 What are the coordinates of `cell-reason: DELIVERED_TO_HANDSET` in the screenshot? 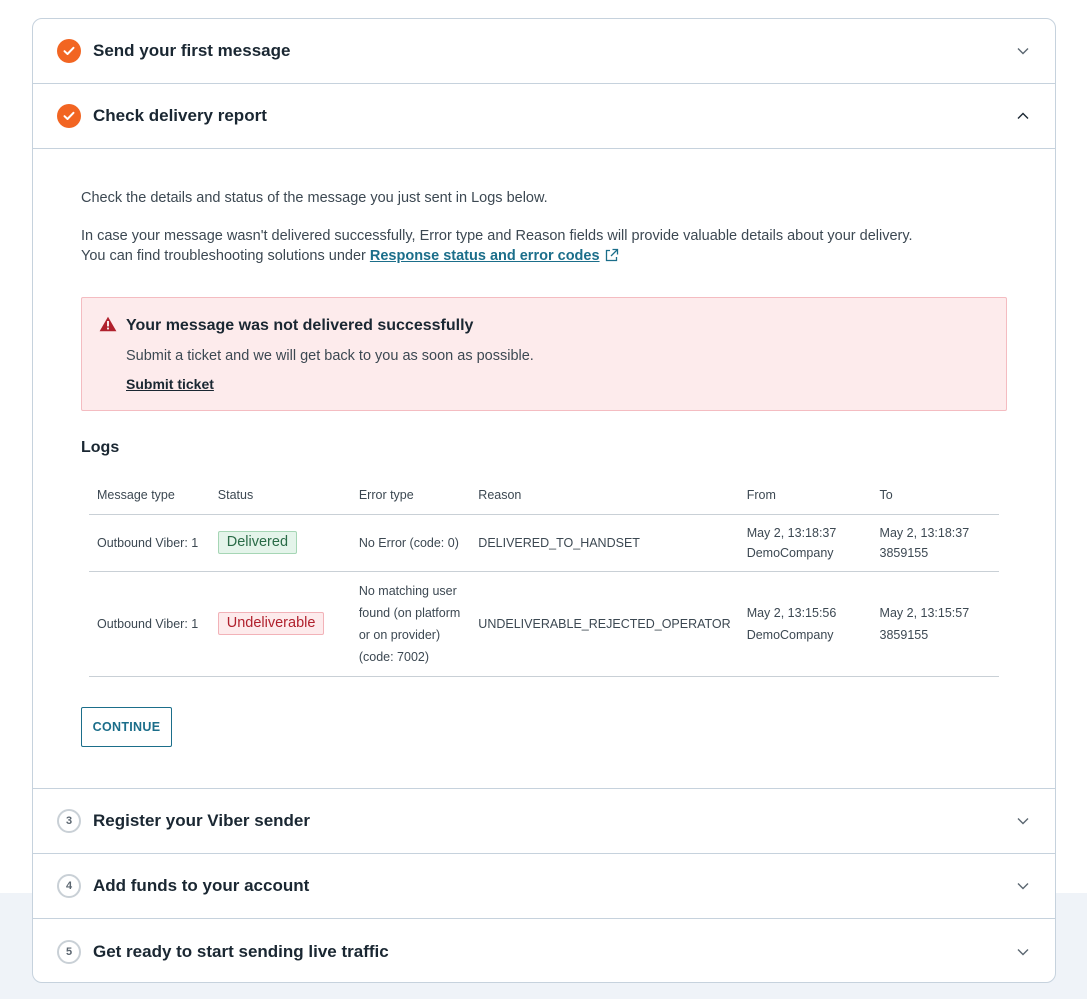 It's located at (604, 543).